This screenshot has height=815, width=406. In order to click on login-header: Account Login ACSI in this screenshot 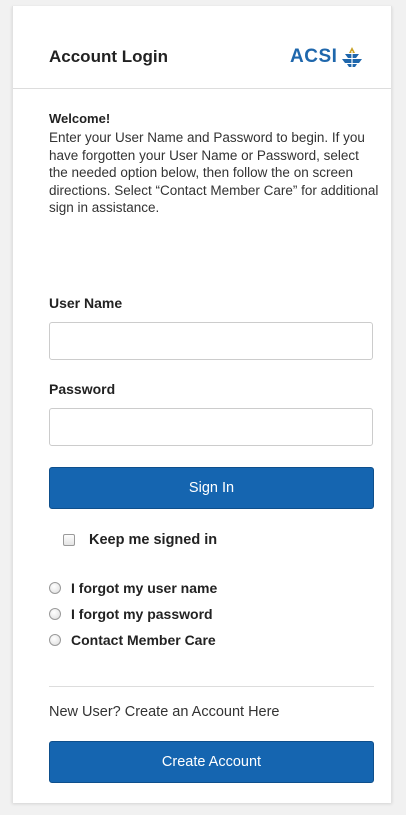, I will do `click(202, 47)`.